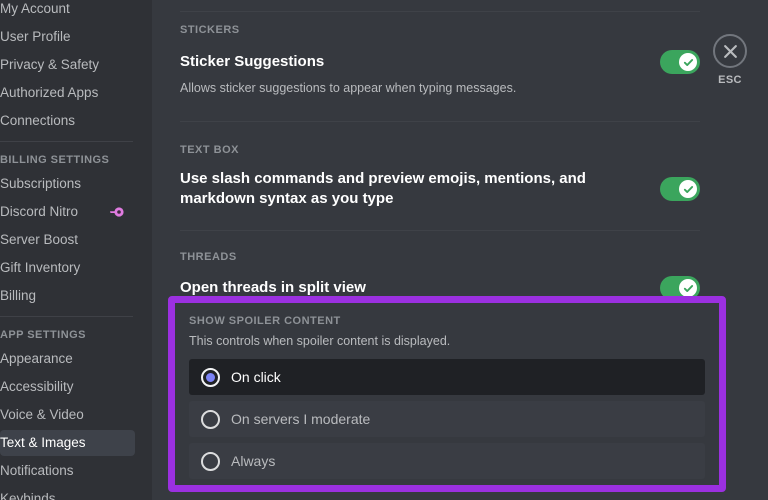 The height and width of the screenshot is (500, 768). Describe the element at coordinates (730, 80) in the screenshot. I see `close-settings-label: ESC` at that location.